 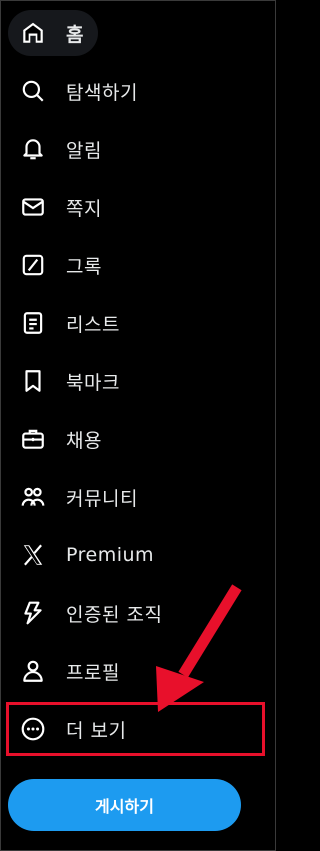 I want to click on nav-item-messages: 쪽지, so click(x=138, y=207).